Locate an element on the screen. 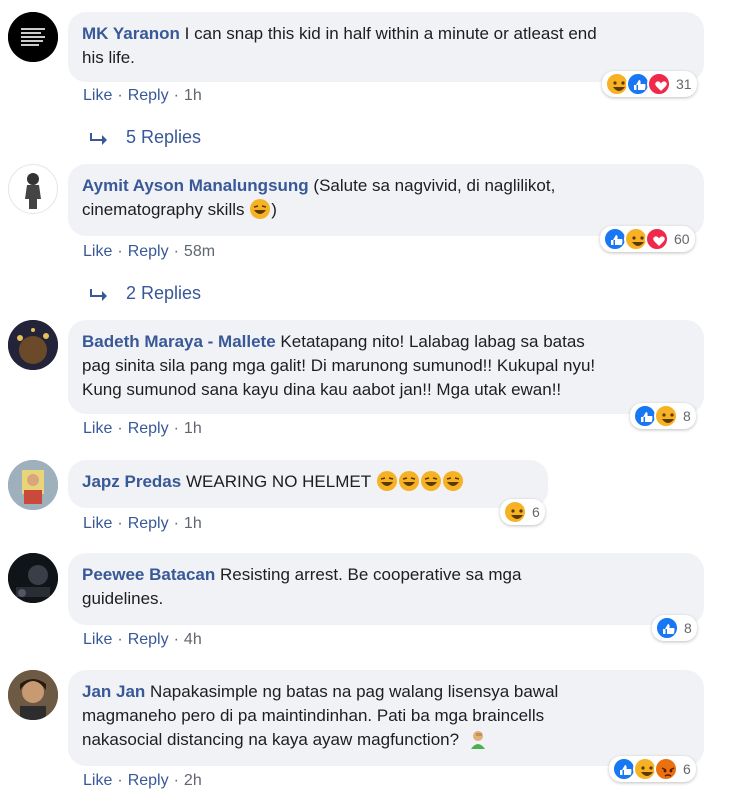  comment-bubble: Japz Predas WEARING NO HELMET is located at coordinates (308, 484).